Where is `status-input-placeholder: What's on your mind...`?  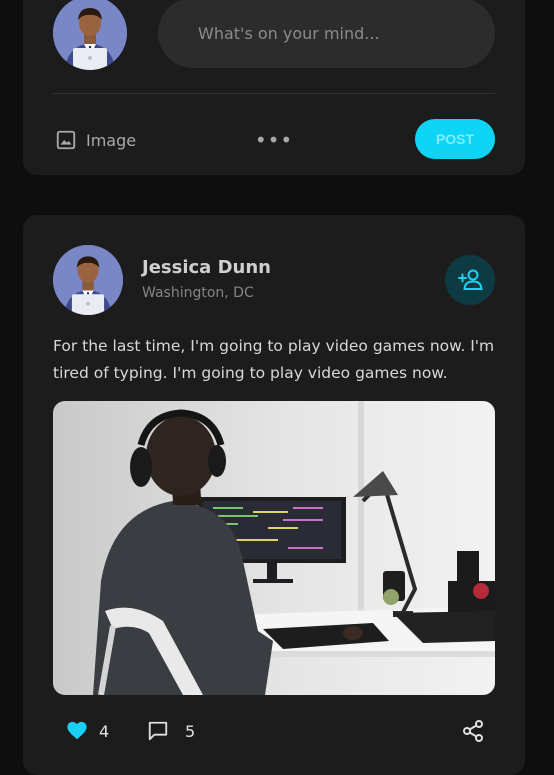
status-input-placeholder: What's on your mind... is located at coordinates (289, 33).